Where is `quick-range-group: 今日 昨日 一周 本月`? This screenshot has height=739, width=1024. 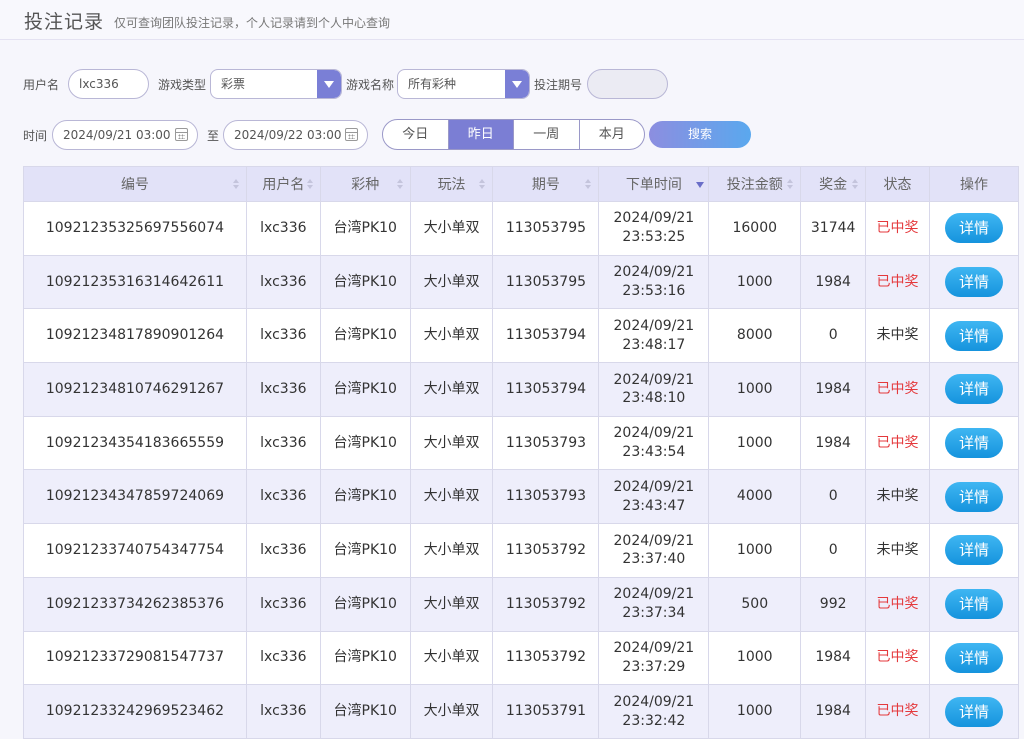
quick-range-group: 今日 昨日 一周 本月 is located at coordinates (513, 134).